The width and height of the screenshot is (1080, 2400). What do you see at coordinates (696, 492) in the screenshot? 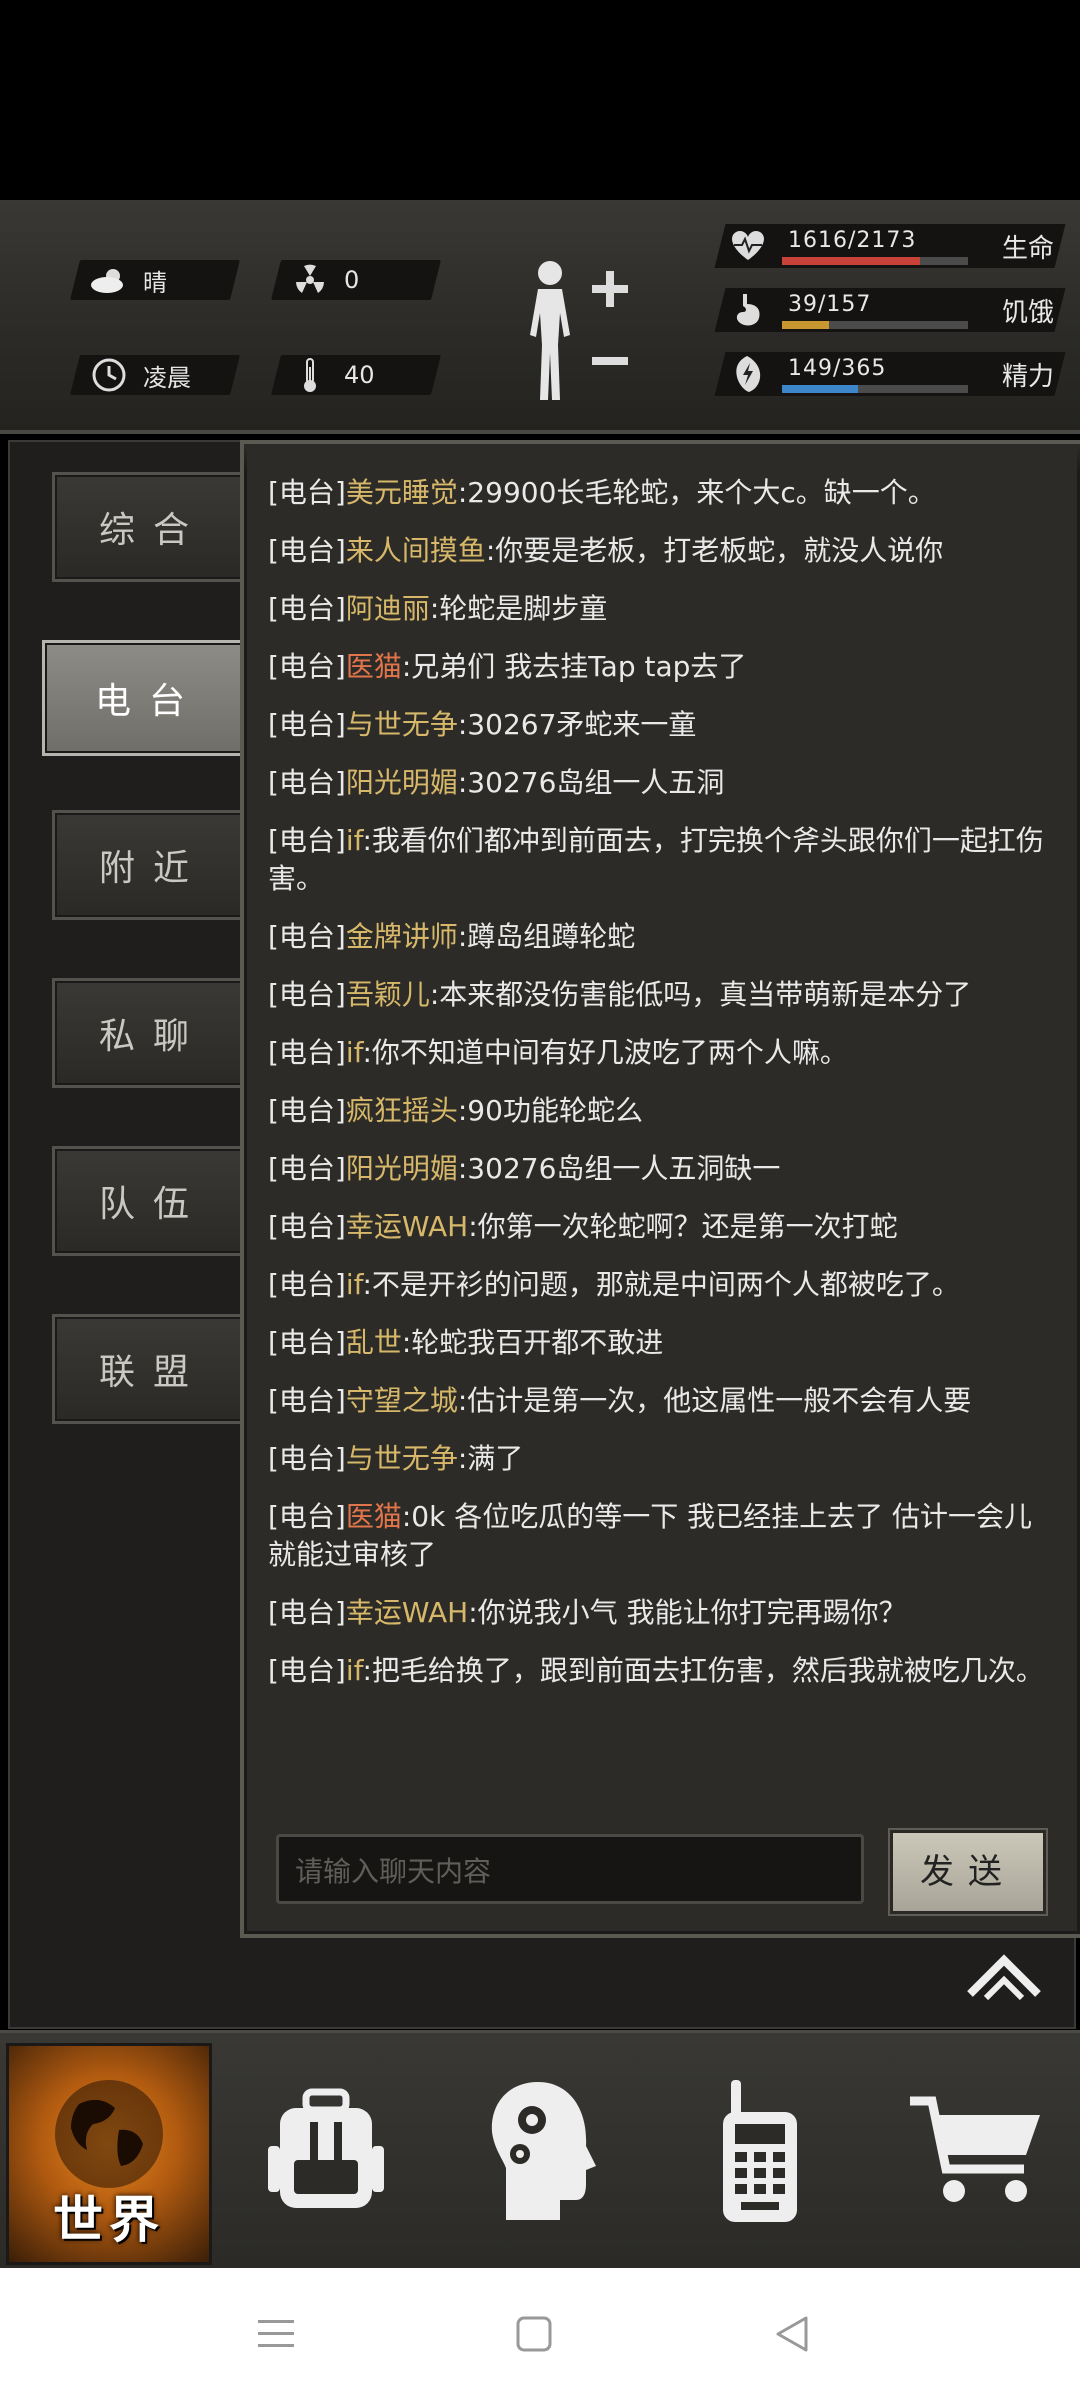
I see `message-text: :29900长毛轮蛇，来个大c。缺一个。` at bounding box center [696, 492].